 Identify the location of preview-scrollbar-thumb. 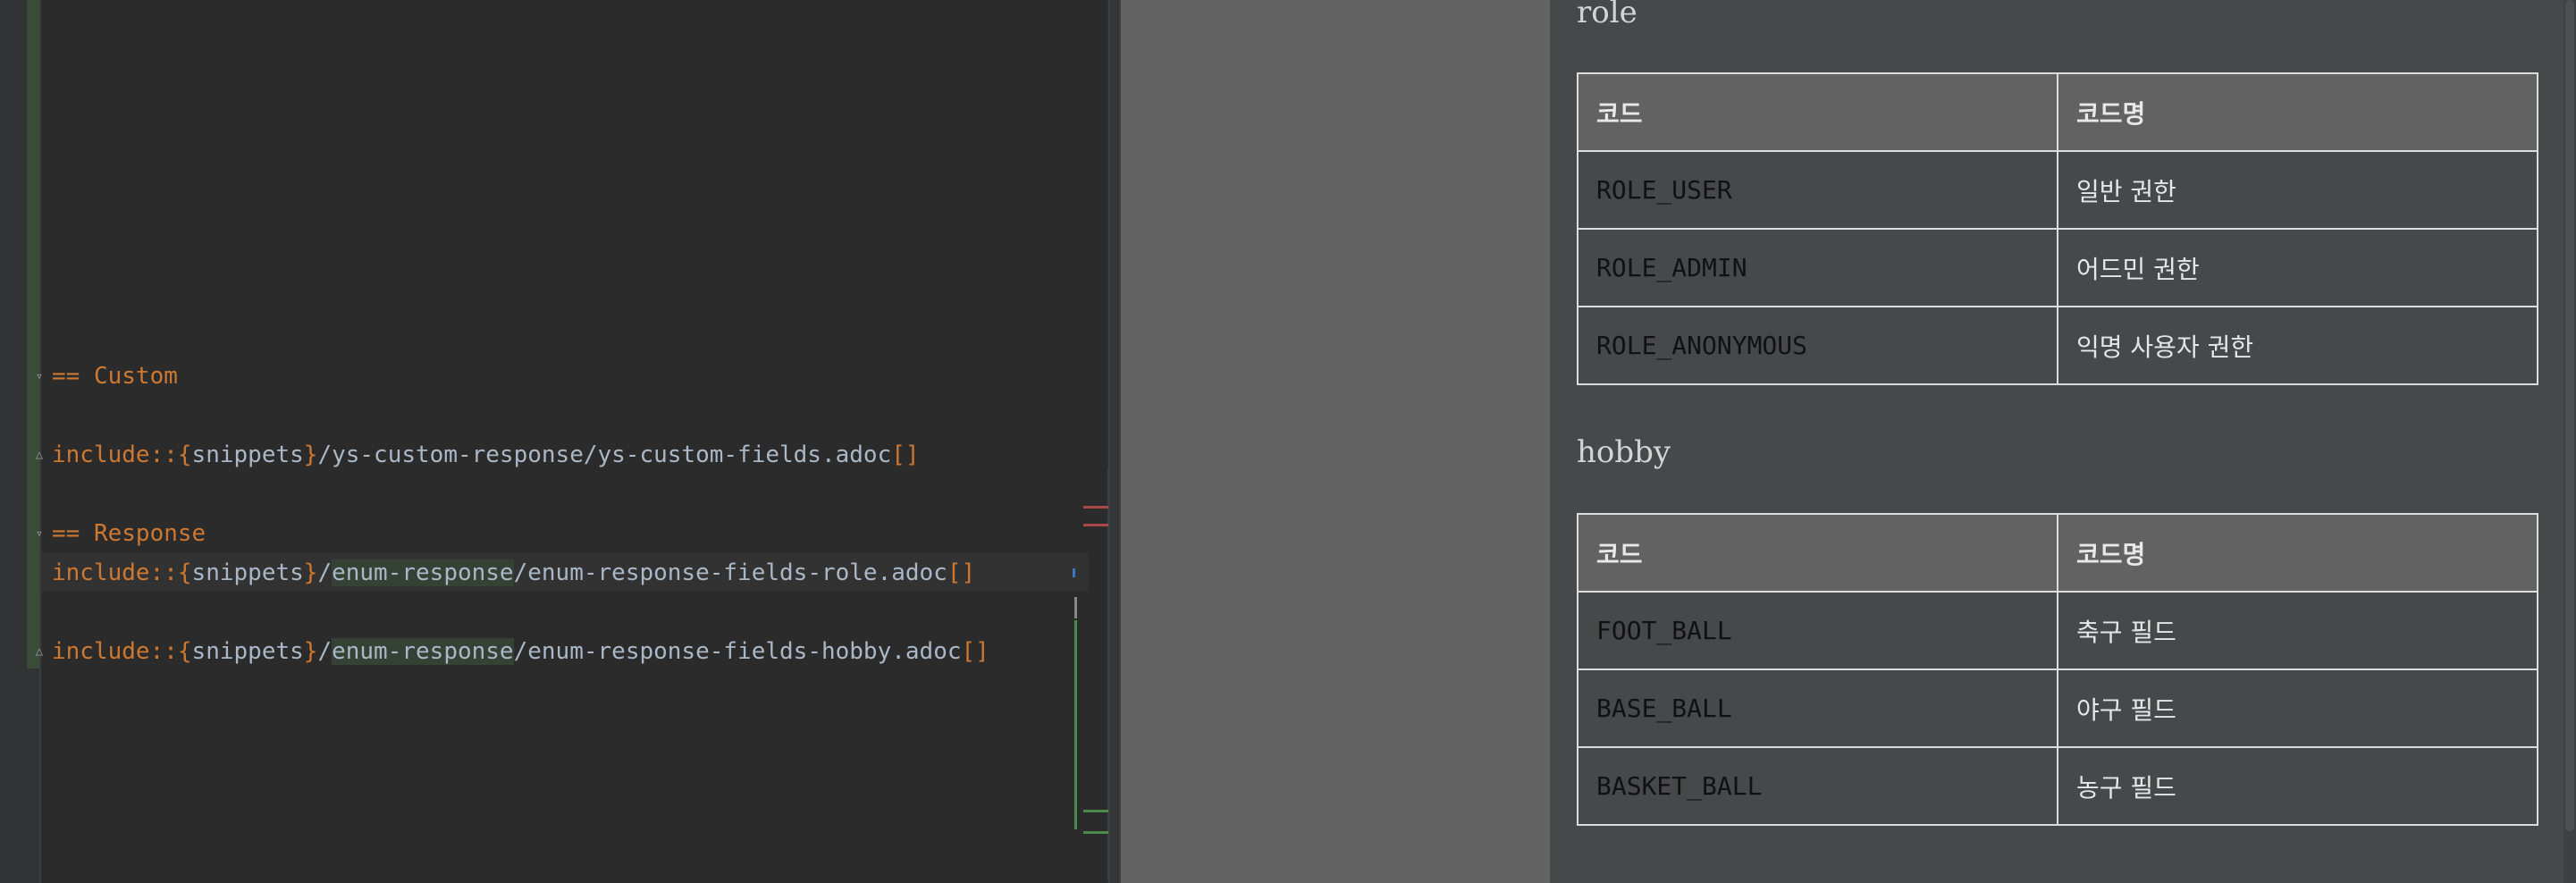
(2570, 415).